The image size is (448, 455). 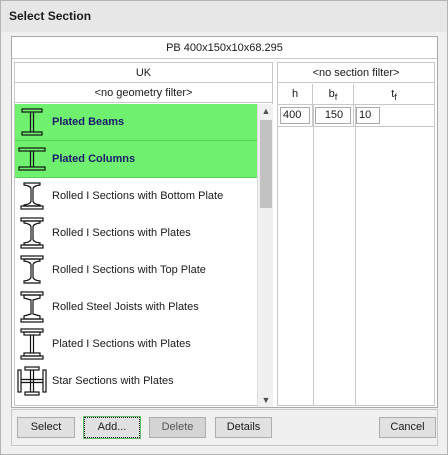 I want to click on list-item-label: Rolled I Sections with Plates, so click(x=121, y=233).